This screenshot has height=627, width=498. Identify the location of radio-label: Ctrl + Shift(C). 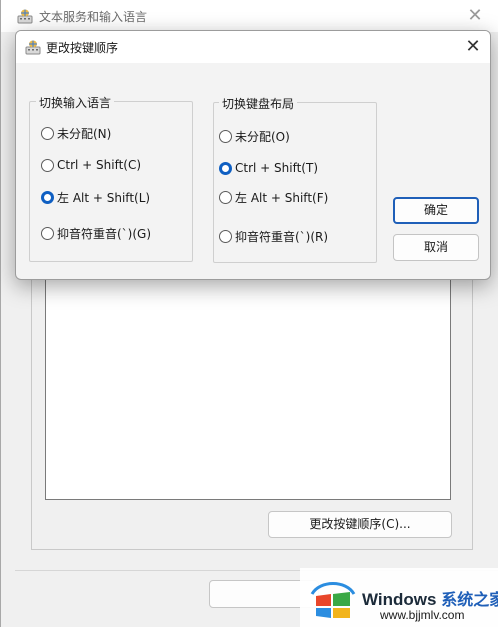
(99, 165).